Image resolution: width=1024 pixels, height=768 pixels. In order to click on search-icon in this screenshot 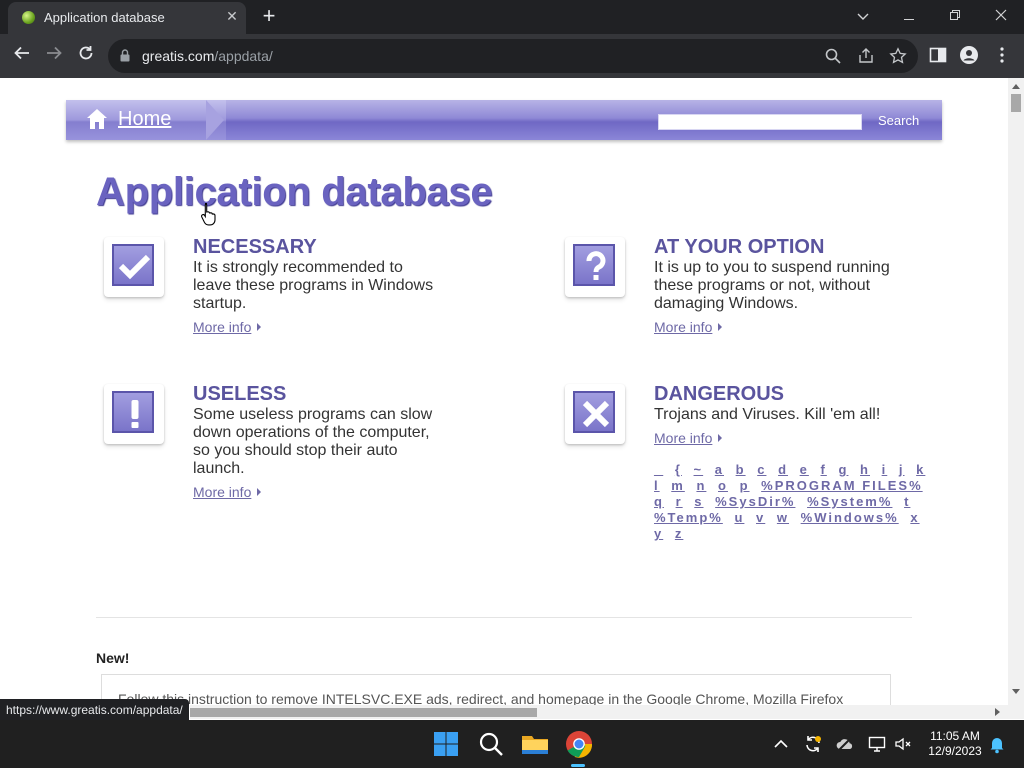, I will do `click(833, 56)`.